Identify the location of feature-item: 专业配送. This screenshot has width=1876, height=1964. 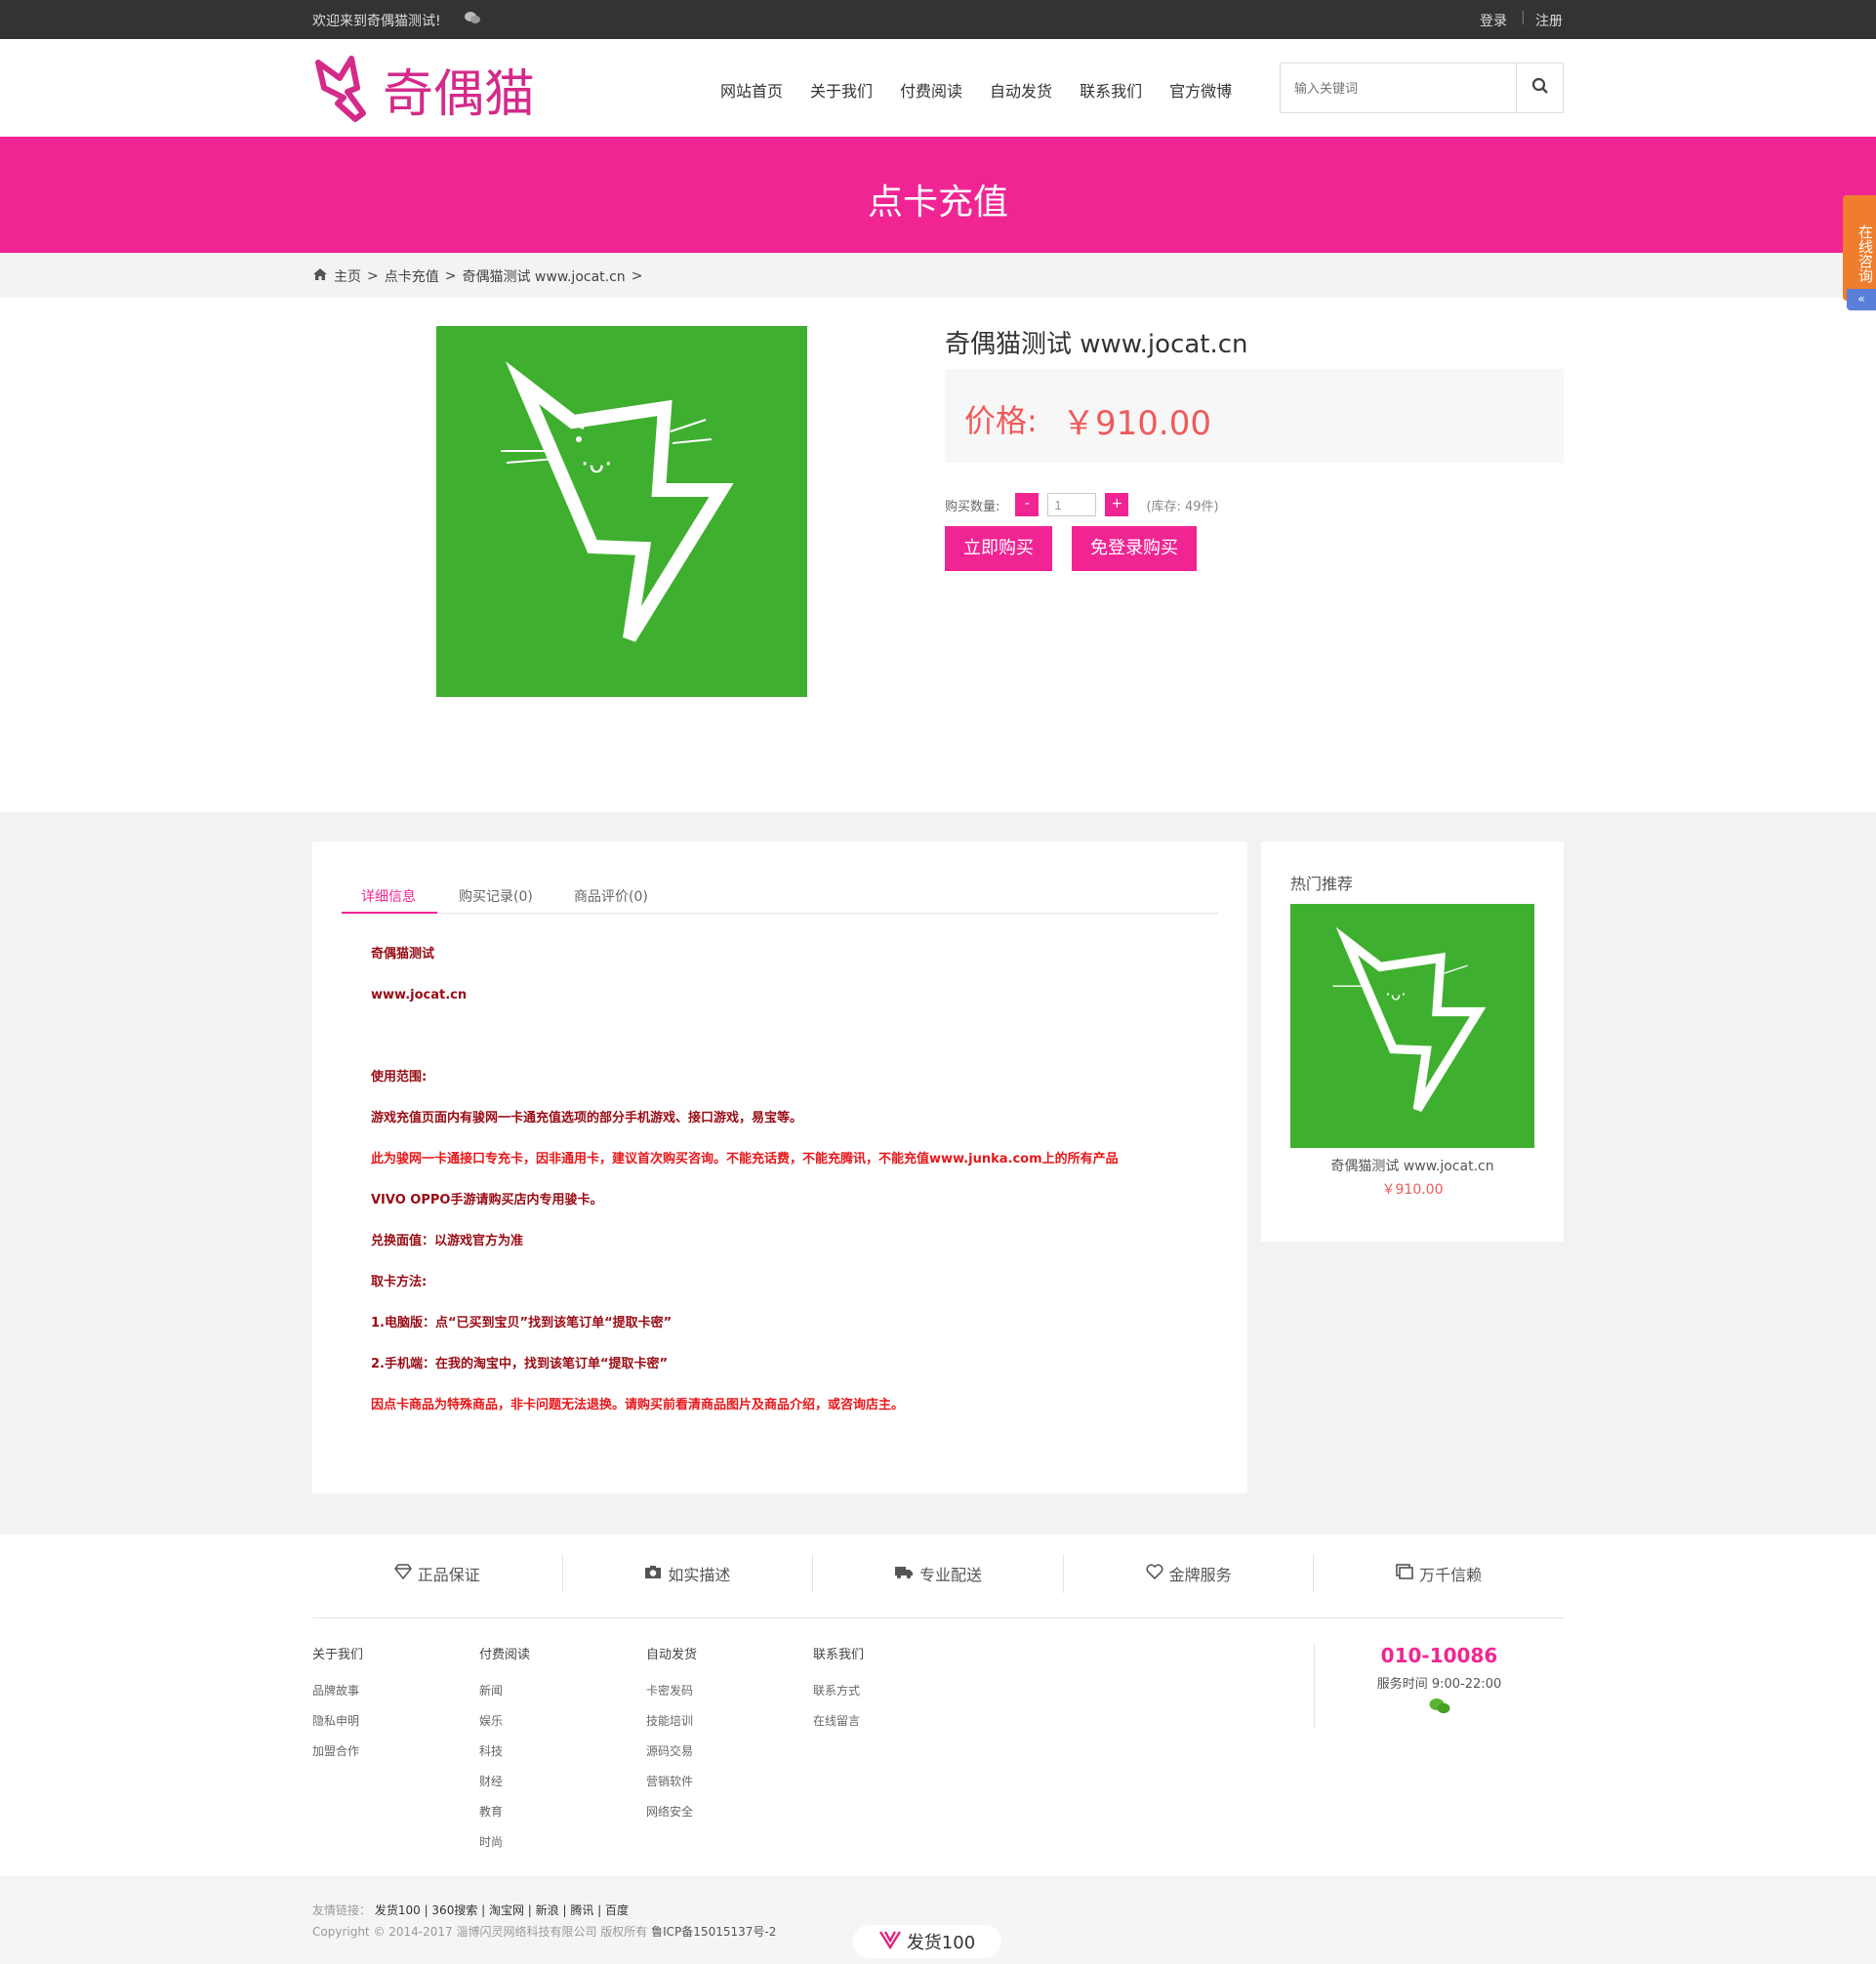
(938, 1573).